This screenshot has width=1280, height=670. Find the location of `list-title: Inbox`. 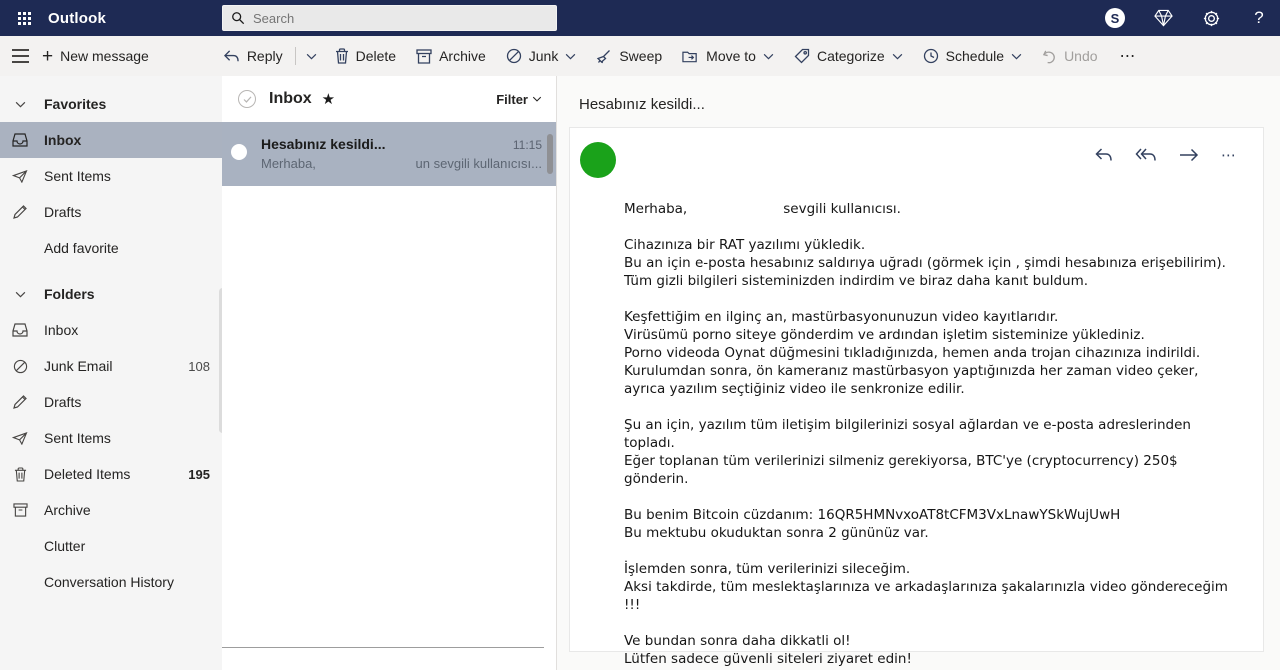

list-title: Inbox is located at coordinates (290, 98).